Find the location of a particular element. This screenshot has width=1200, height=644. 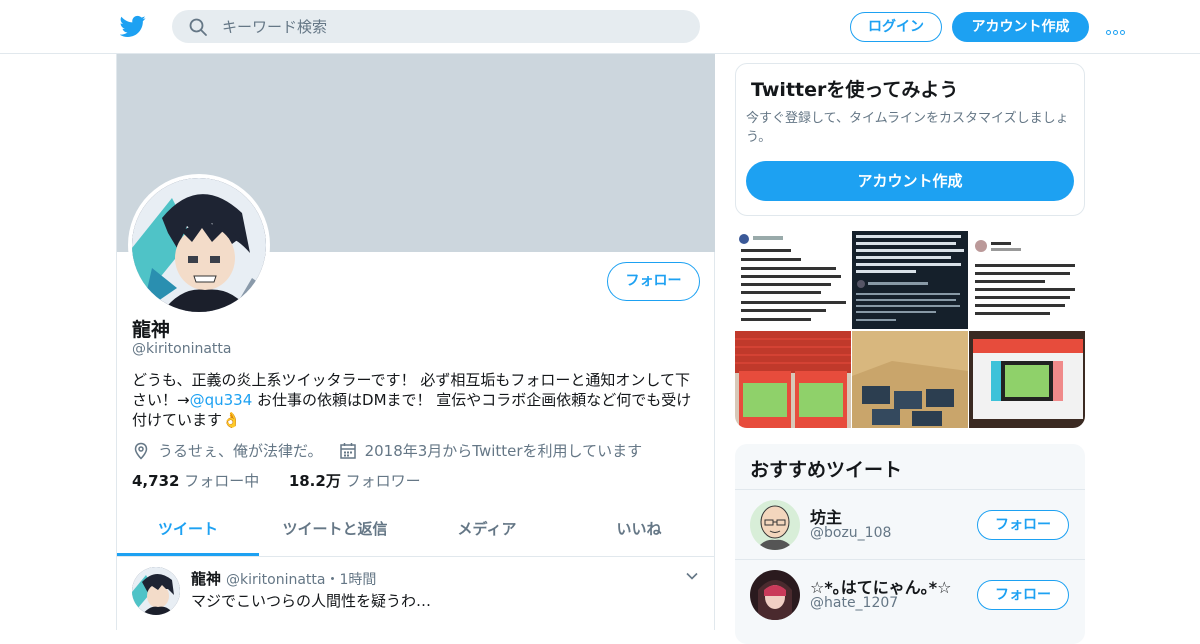

signup-prompt-title: Twitterを使ってみよう is located at coordinates (855, 90).